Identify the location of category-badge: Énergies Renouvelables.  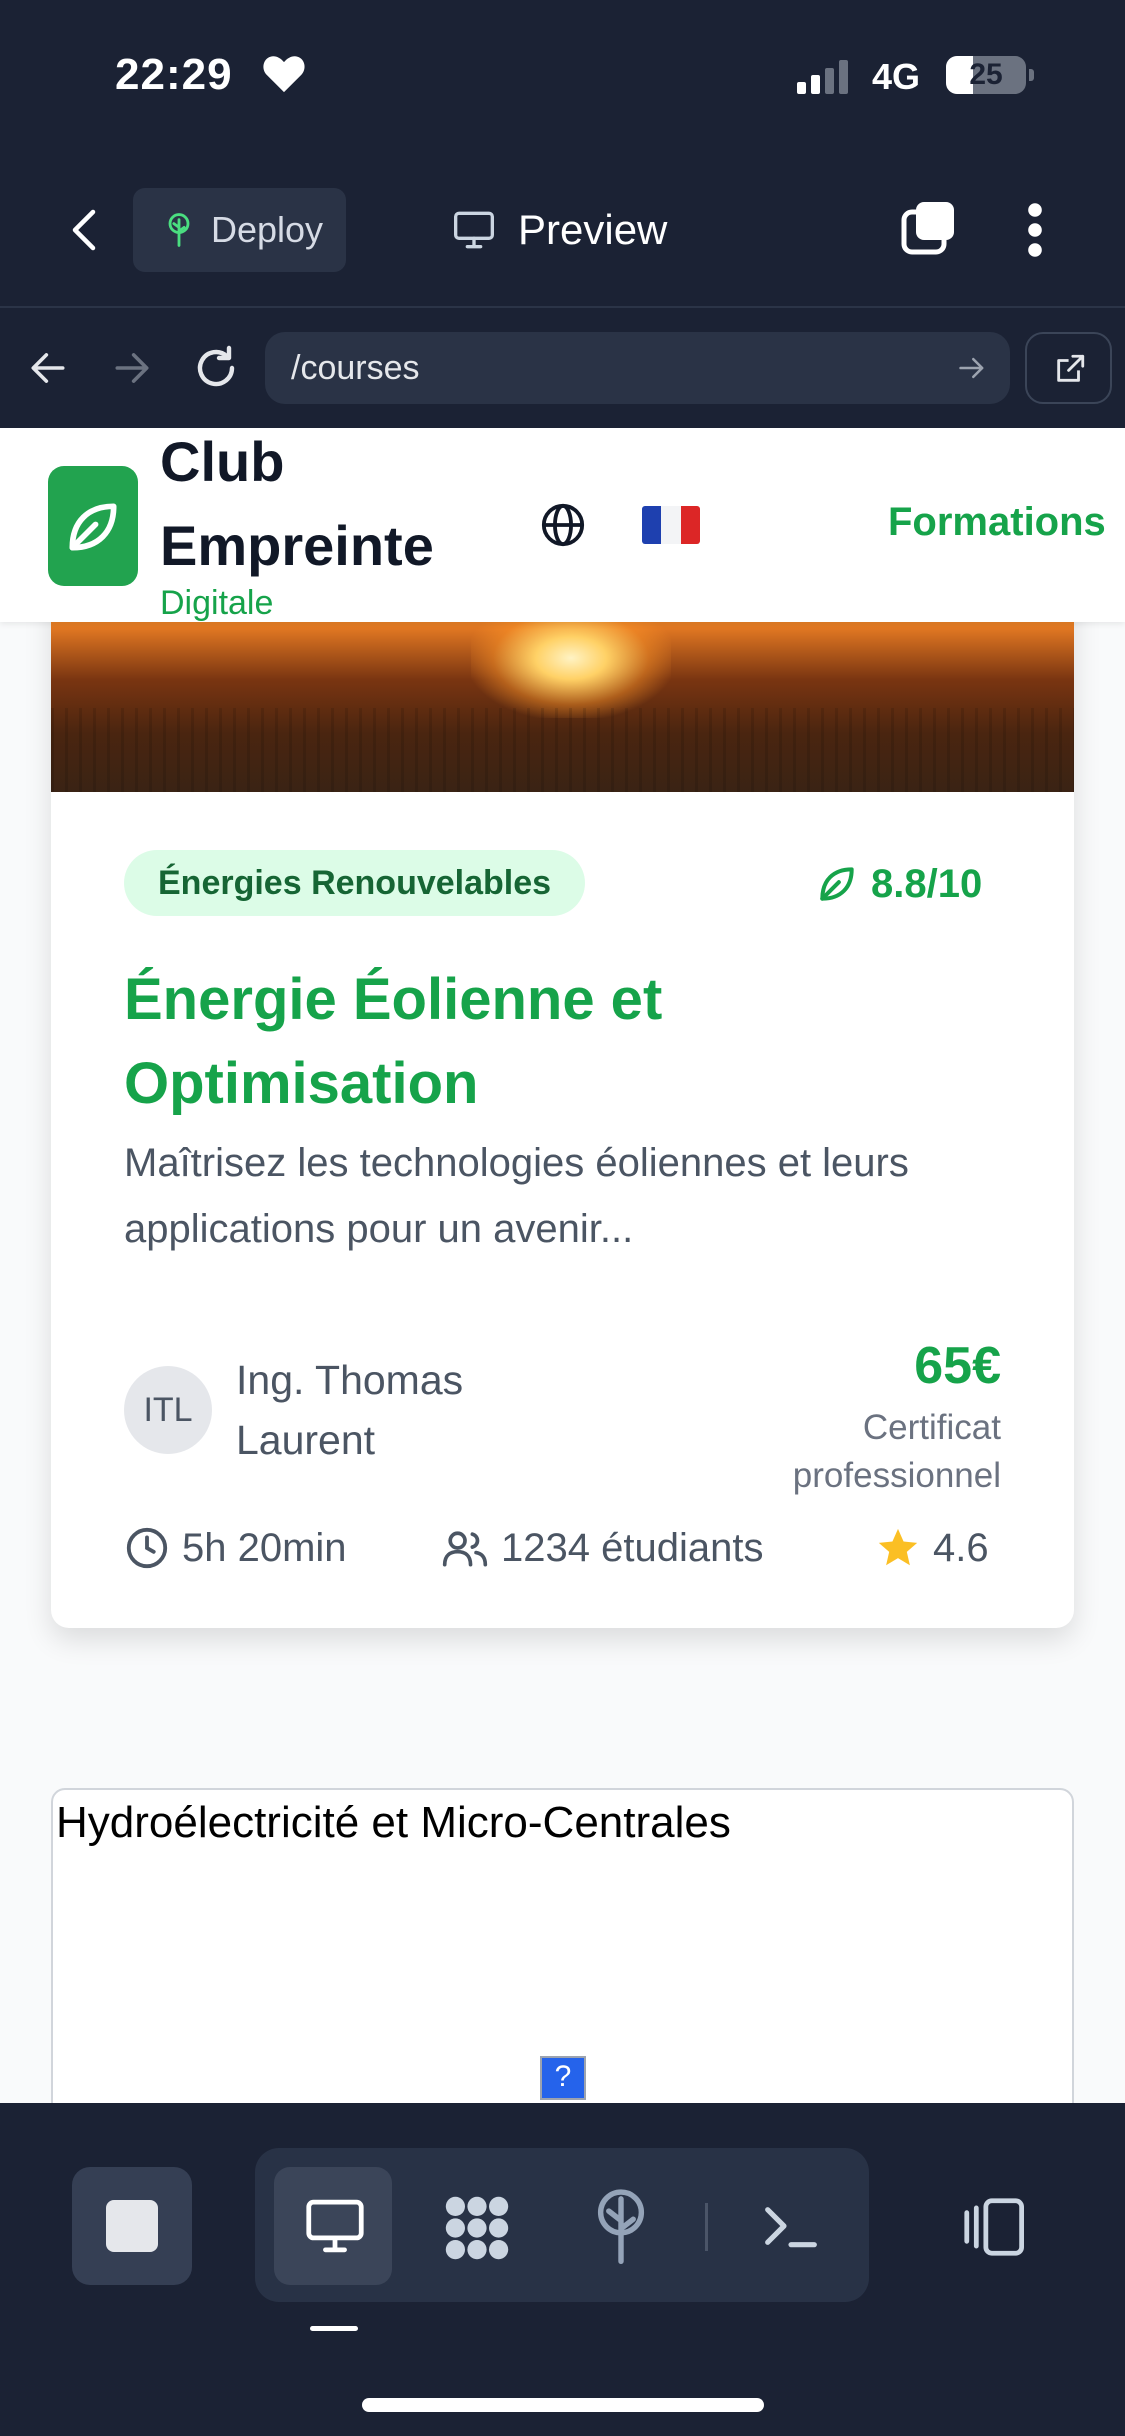
(355, 883).